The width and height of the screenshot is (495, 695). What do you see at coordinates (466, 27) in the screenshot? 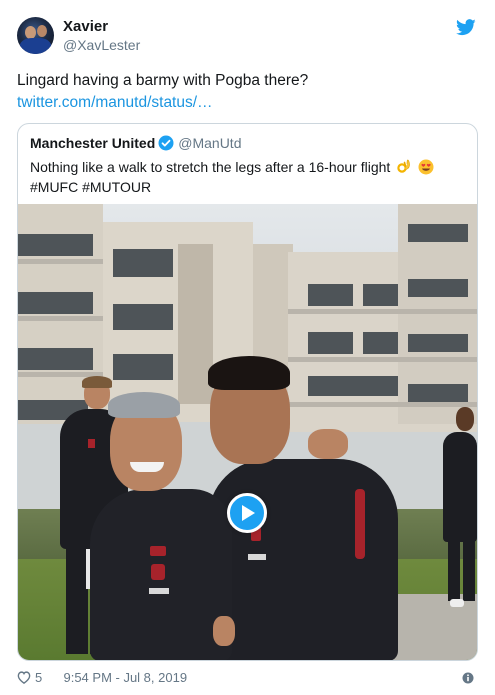
I see `twitter-bird-icon` at bounding box center [466, 27].